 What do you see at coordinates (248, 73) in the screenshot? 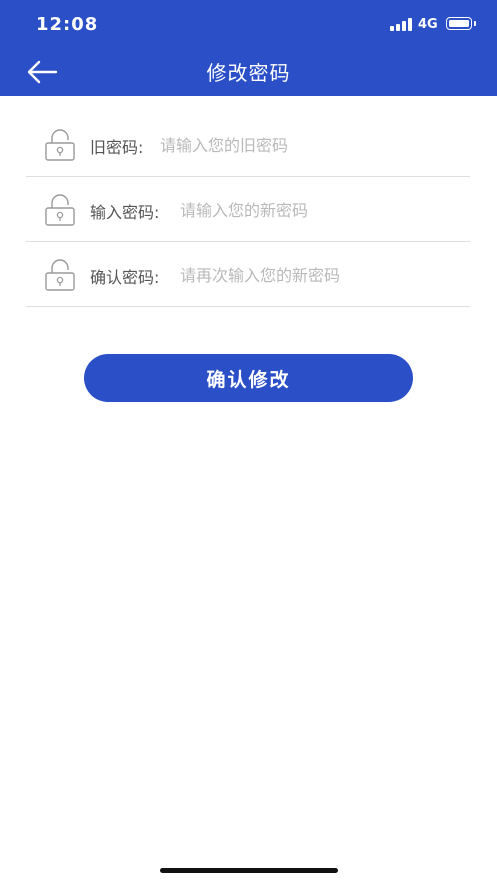
I see `page-title: 修改密码` at bounding box center [248, 73].